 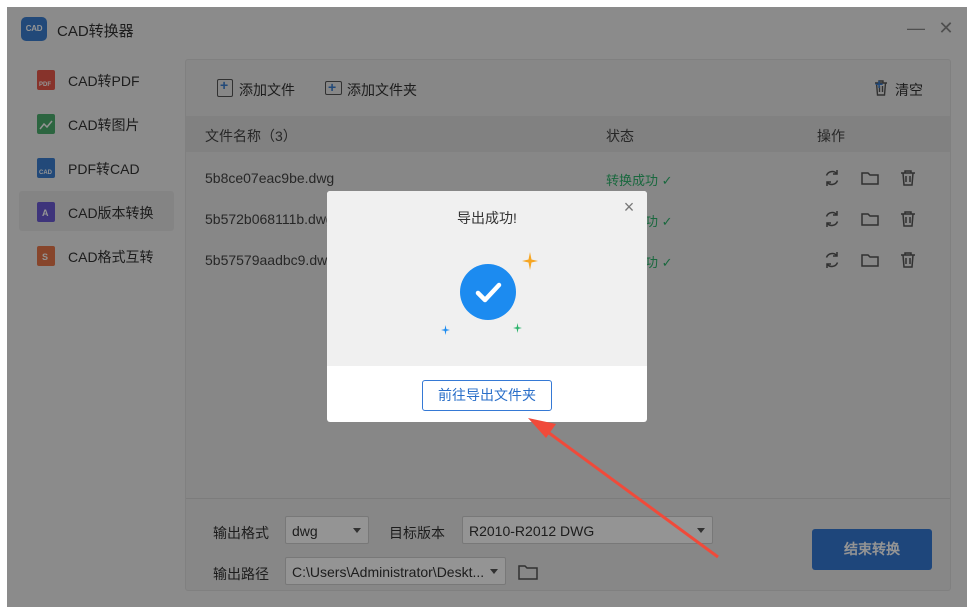 I want to click on dialog-close-icon: ×, so click(x=629, y=207).